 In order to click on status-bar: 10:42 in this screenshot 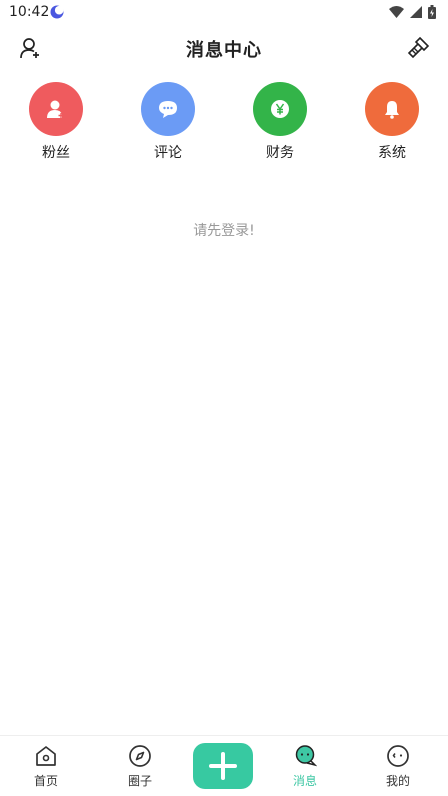, I will do `click(224, 13)`.